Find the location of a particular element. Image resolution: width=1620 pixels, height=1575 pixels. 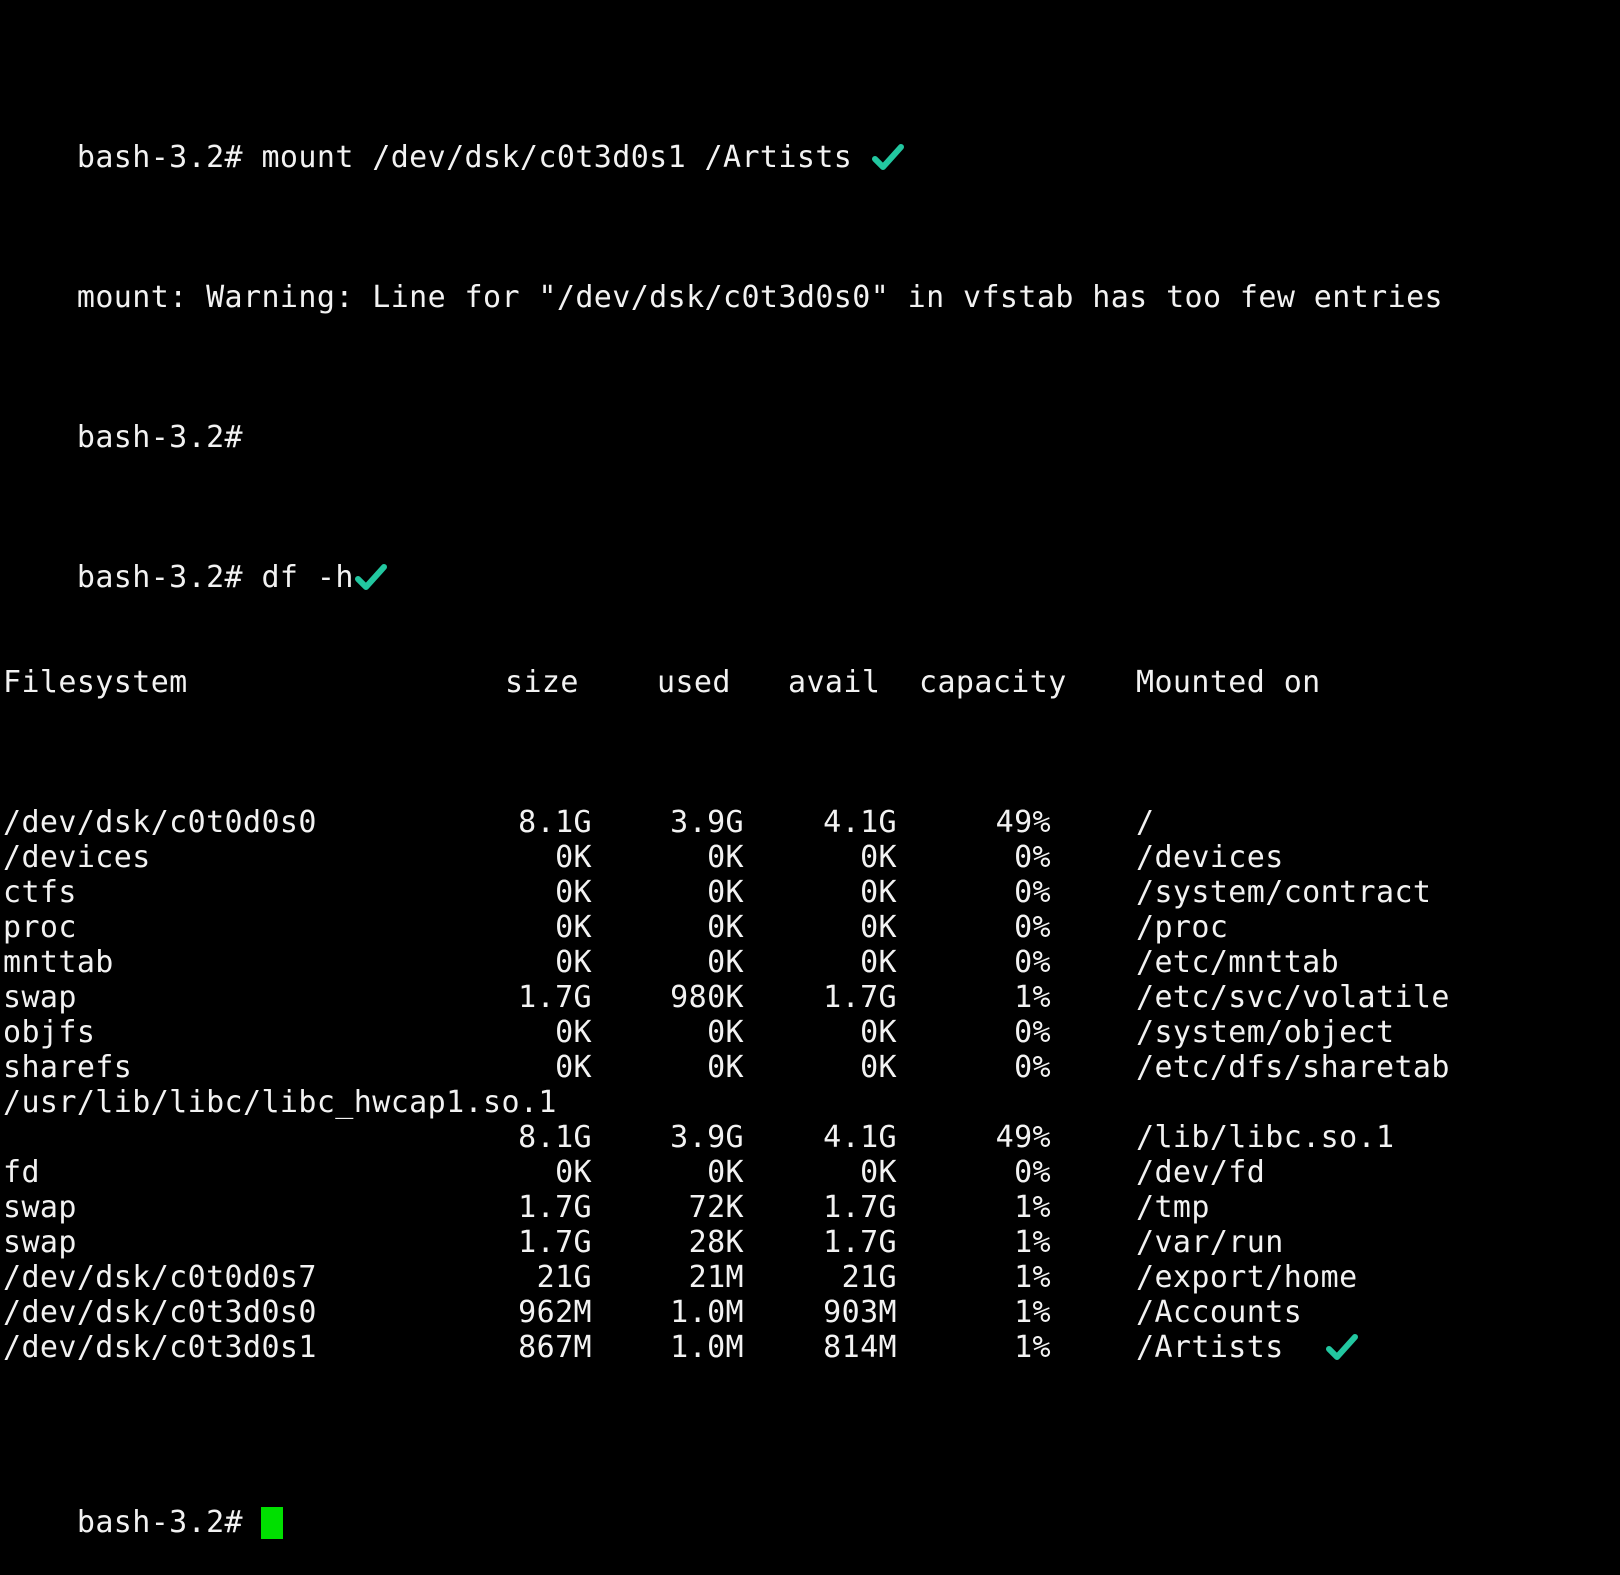

terminal-line-df-command: bash-3.2# df -h is located at coordinates (810, 560).